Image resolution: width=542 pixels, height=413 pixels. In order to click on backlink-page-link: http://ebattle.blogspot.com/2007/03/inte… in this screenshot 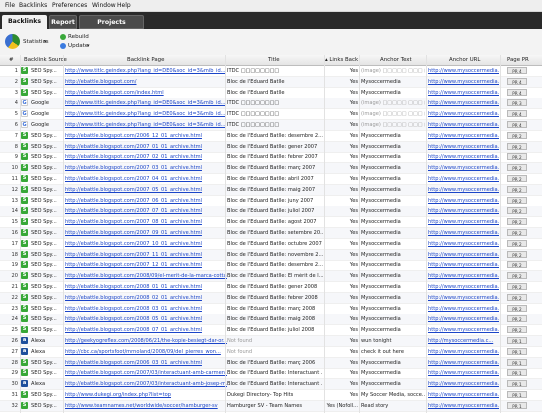, I will do `click(146, 384)`.